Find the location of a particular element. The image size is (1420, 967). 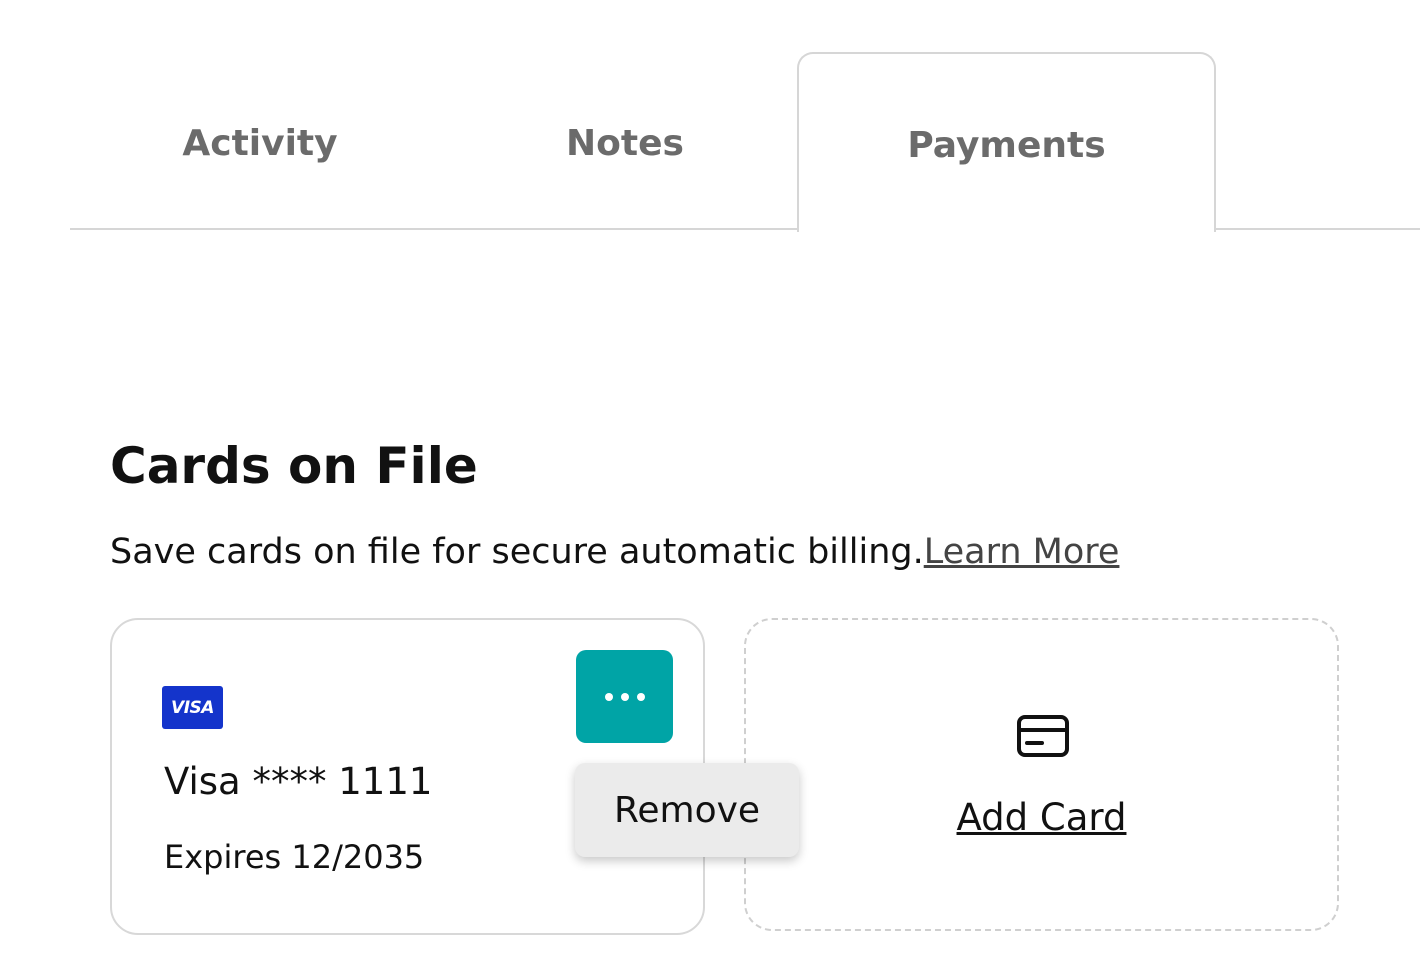

tab-activity: Activity is located at coordinates (260, 141).